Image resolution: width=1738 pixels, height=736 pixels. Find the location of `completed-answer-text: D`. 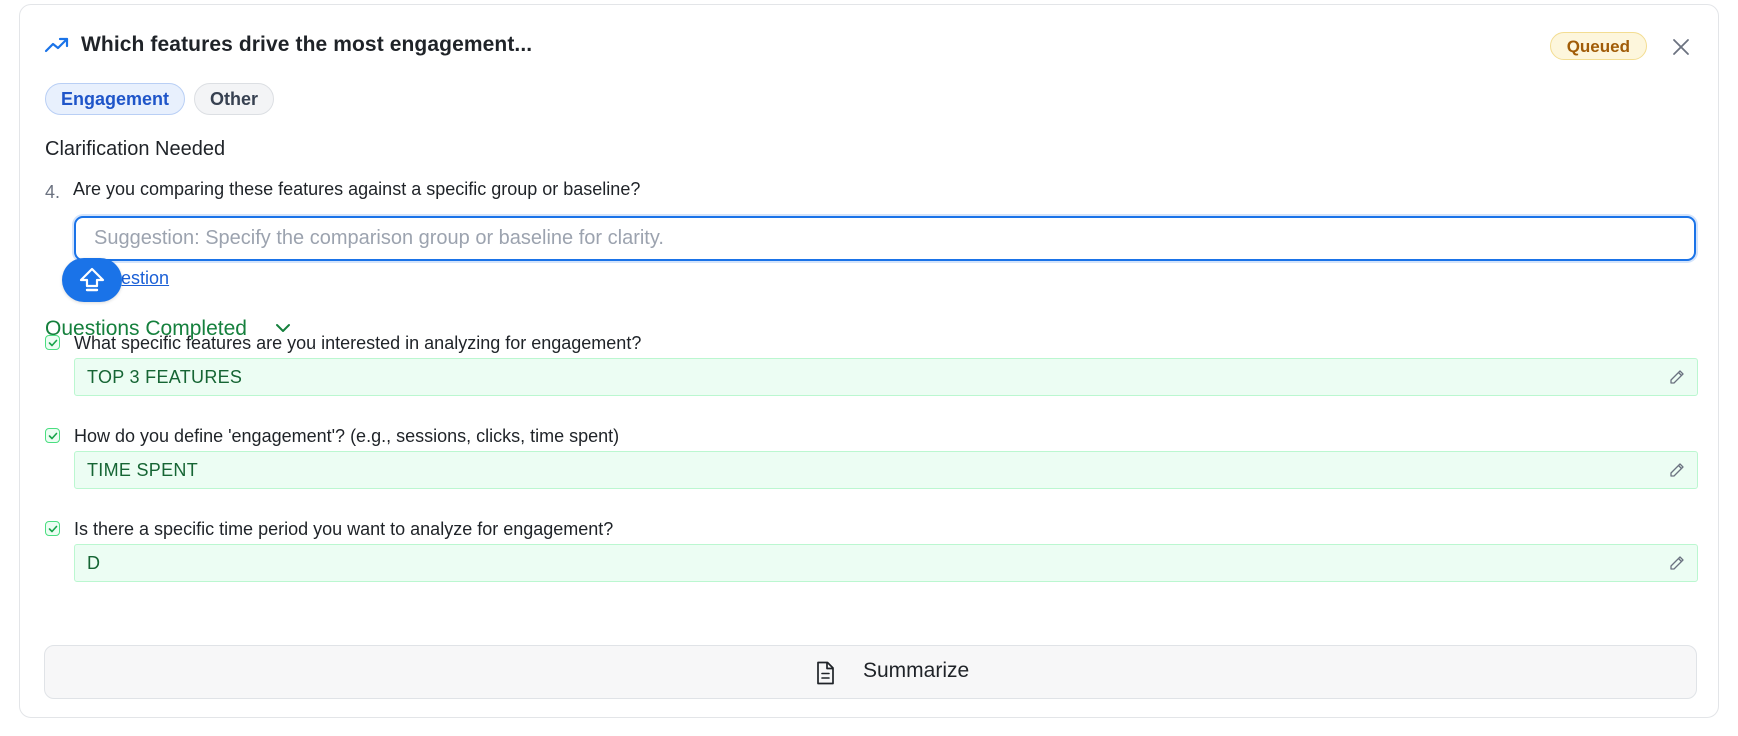

completed-answer-text: D is located at coordinates (94, 563).